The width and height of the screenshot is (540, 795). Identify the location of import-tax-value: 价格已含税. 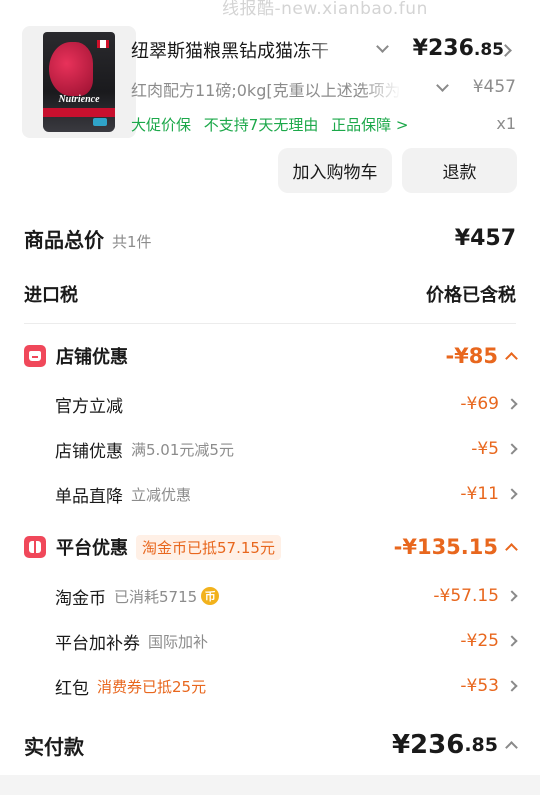
(471, 295).